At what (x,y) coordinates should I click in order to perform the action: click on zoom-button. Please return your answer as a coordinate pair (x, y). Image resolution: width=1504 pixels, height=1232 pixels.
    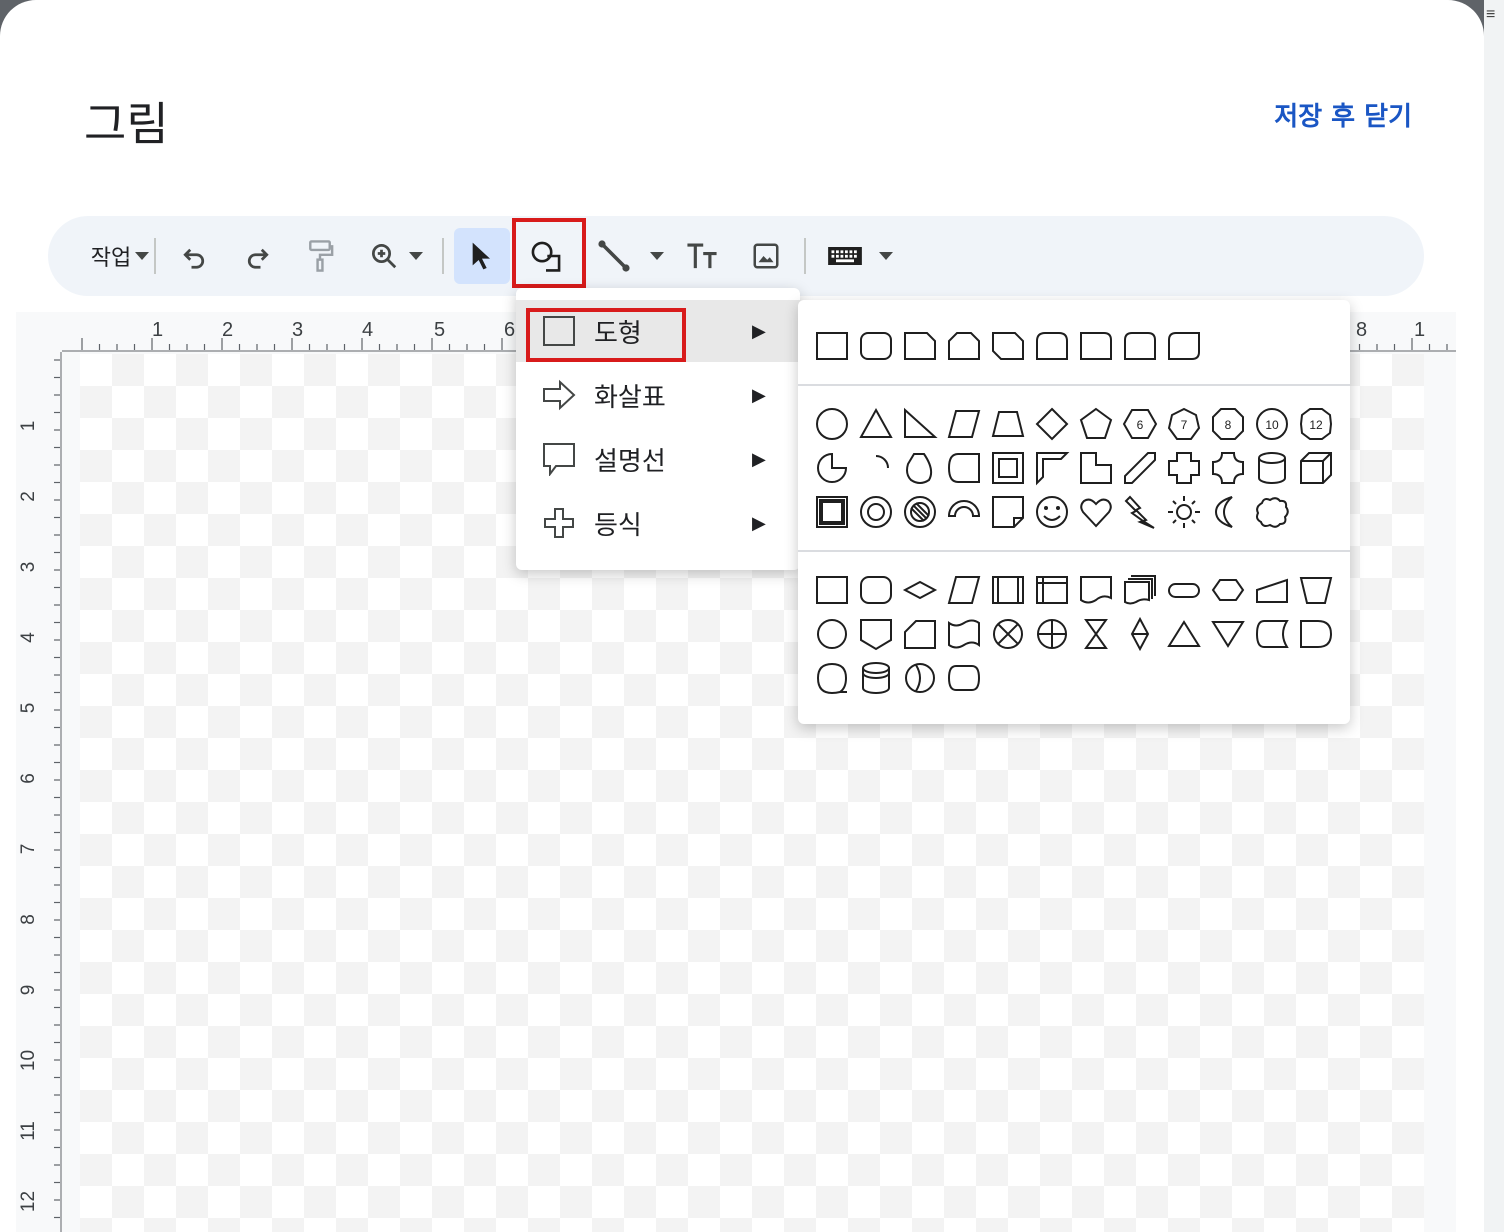
    Looking at the image, I should click on (396, 256).